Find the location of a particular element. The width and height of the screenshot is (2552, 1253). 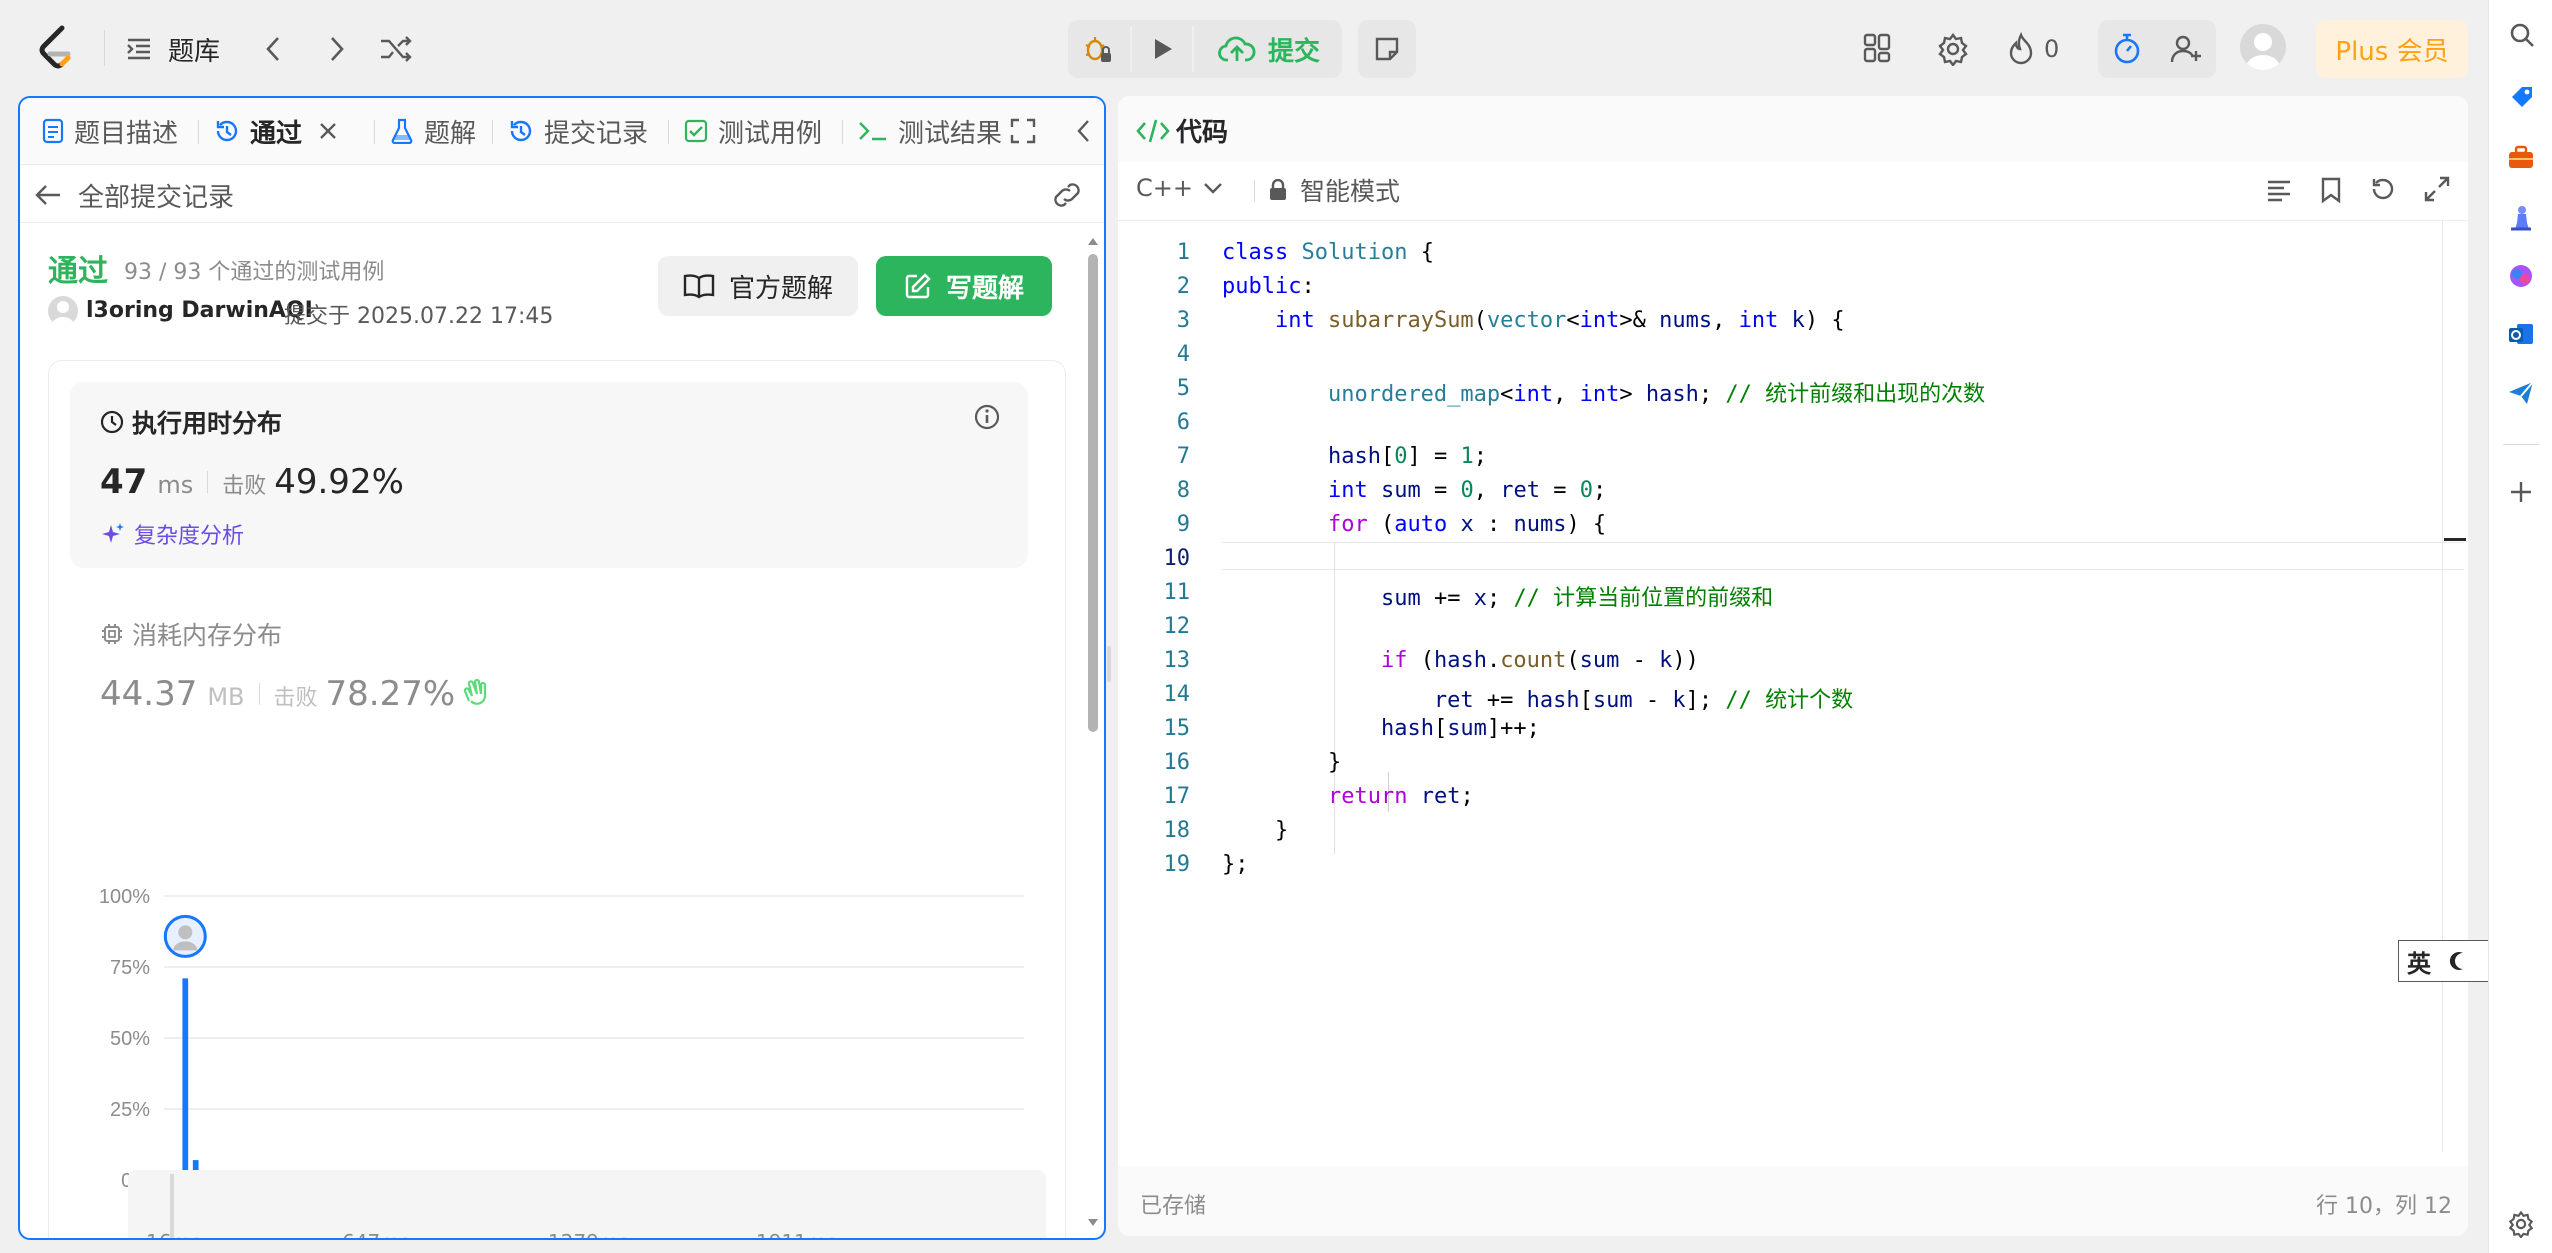

line-number: 16 is located at coordinates (1177, 762).